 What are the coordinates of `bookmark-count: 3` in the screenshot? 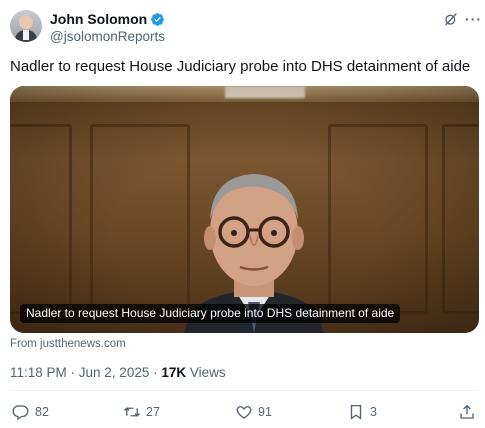 It's located at (373, 412).